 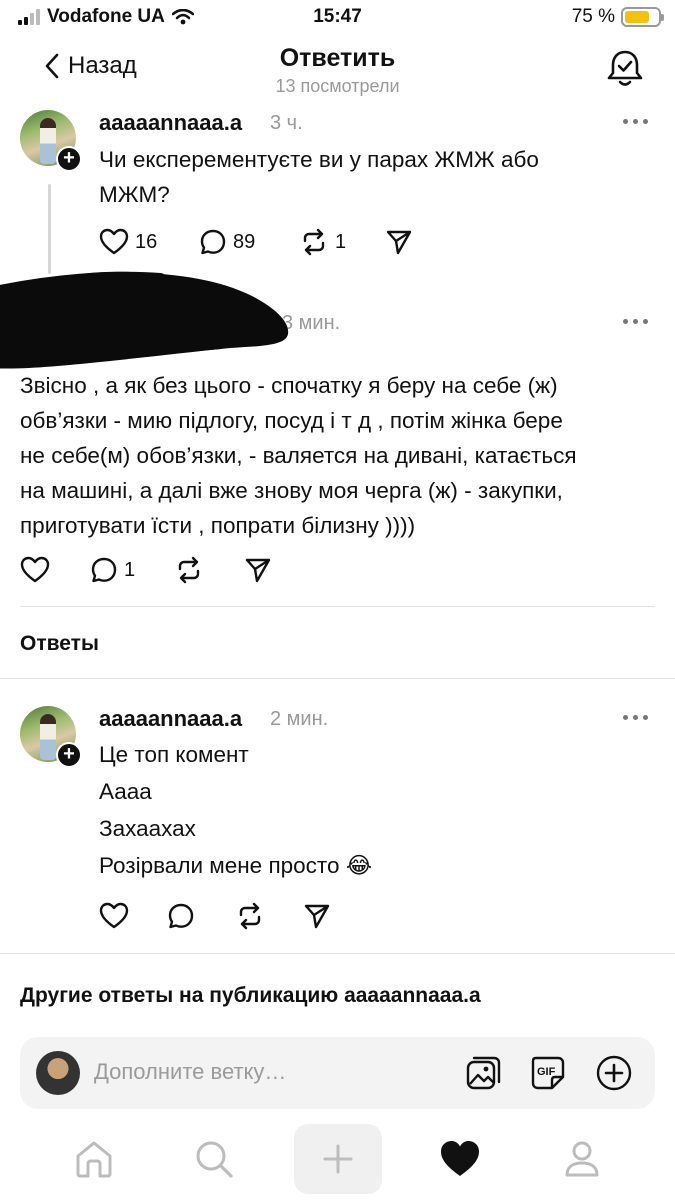 I want to click on repost-button: 1, so click(x=342, y=242).